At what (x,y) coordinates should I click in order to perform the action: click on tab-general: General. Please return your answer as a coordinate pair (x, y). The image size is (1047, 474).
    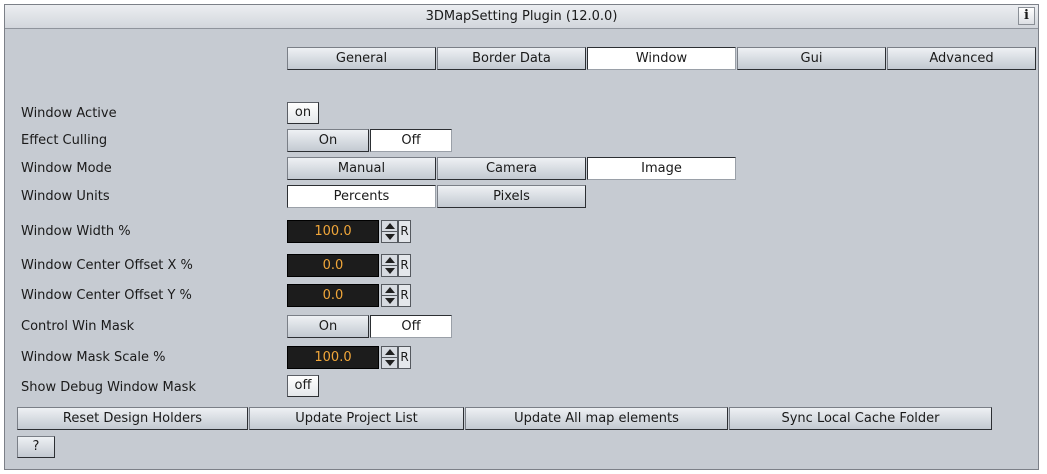
    Looking at the image, I should click on (361, 58).